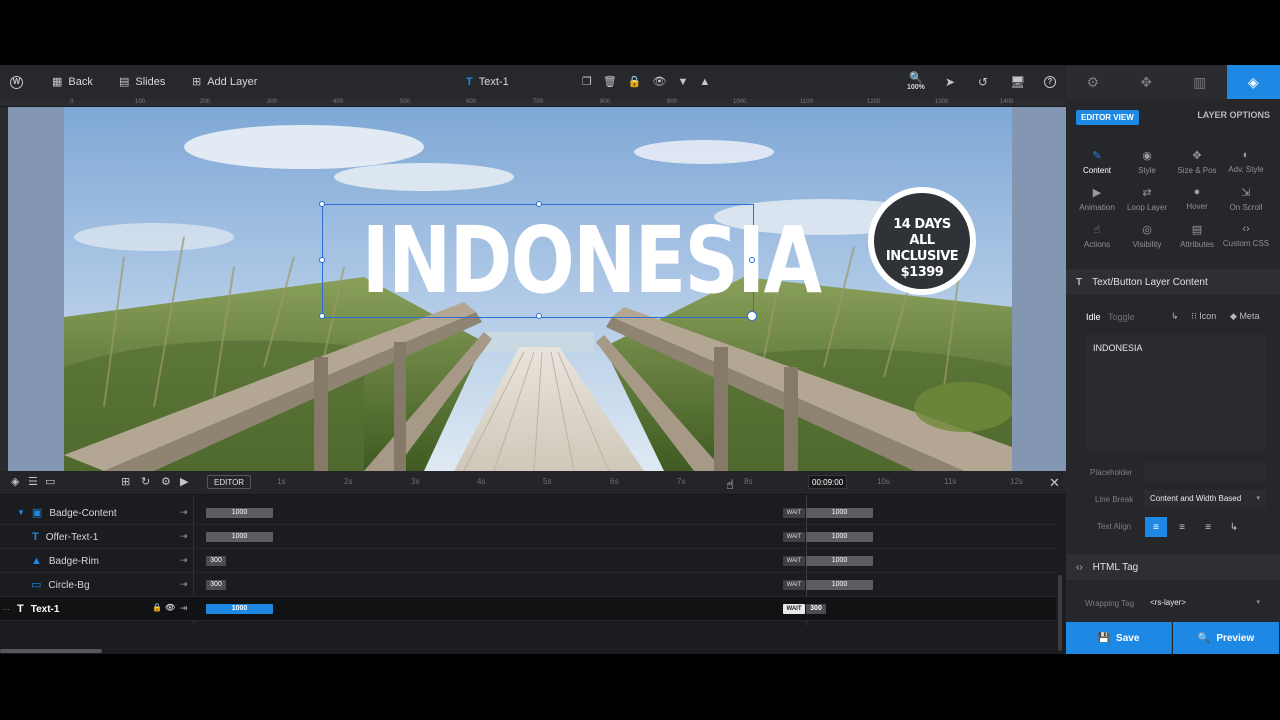 Image resolution: width=1280 pixels, height=720 pixels. What do you see at coordinates (1204, 638) in the screenshot?
I see `search-icon: 🔍` at bounding box center [1204, 638].